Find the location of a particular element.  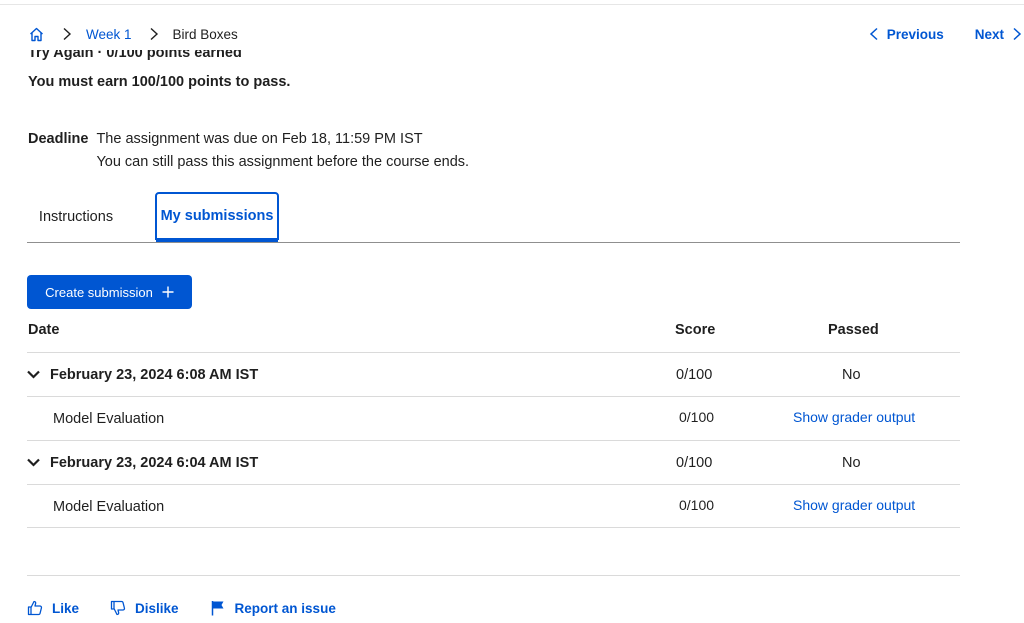

footer-divider is located at coordinates (493, 575).